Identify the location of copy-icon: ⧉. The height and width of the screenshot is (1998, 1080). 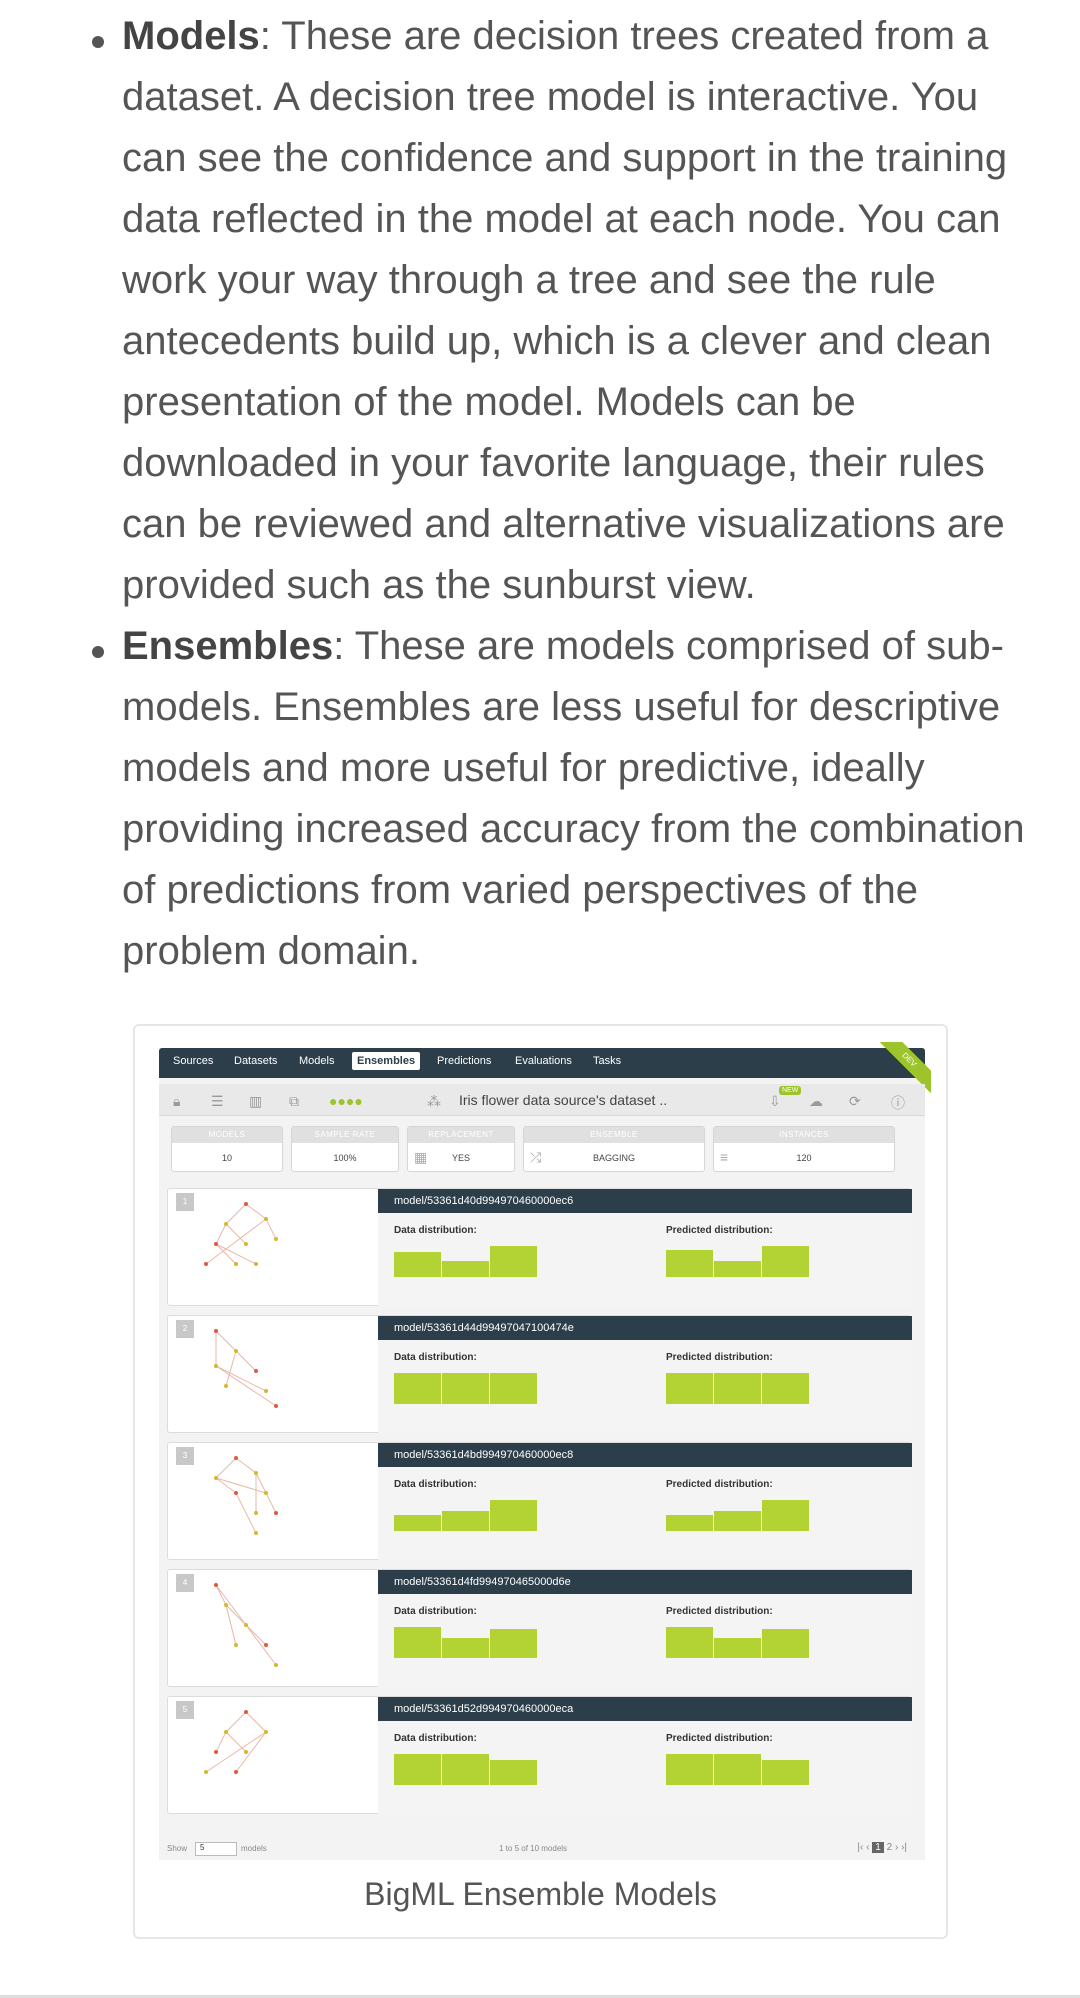
(294, 1101).